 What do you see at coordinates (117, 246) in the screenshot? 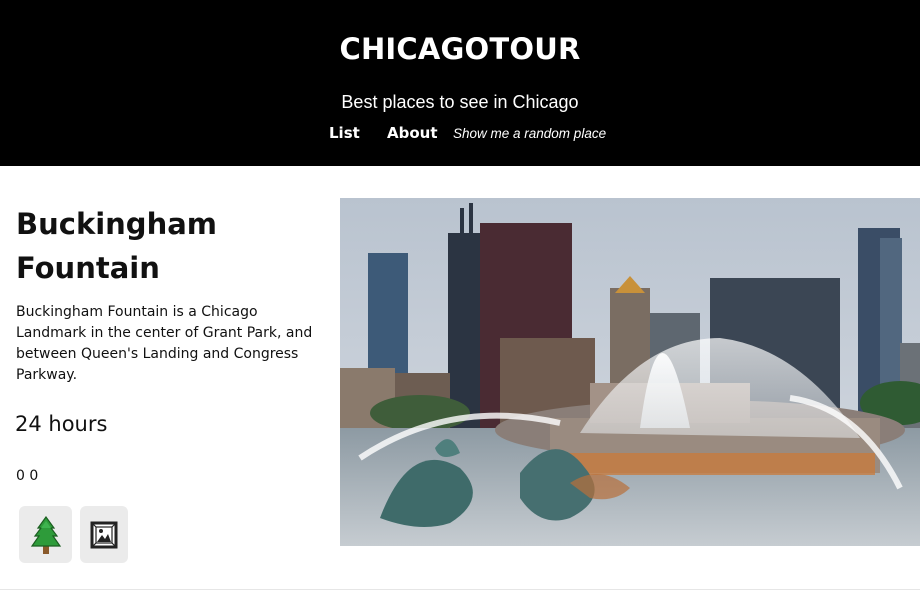
I see `place-title: Buckingham Fountain` at bounding box center [117, 246].